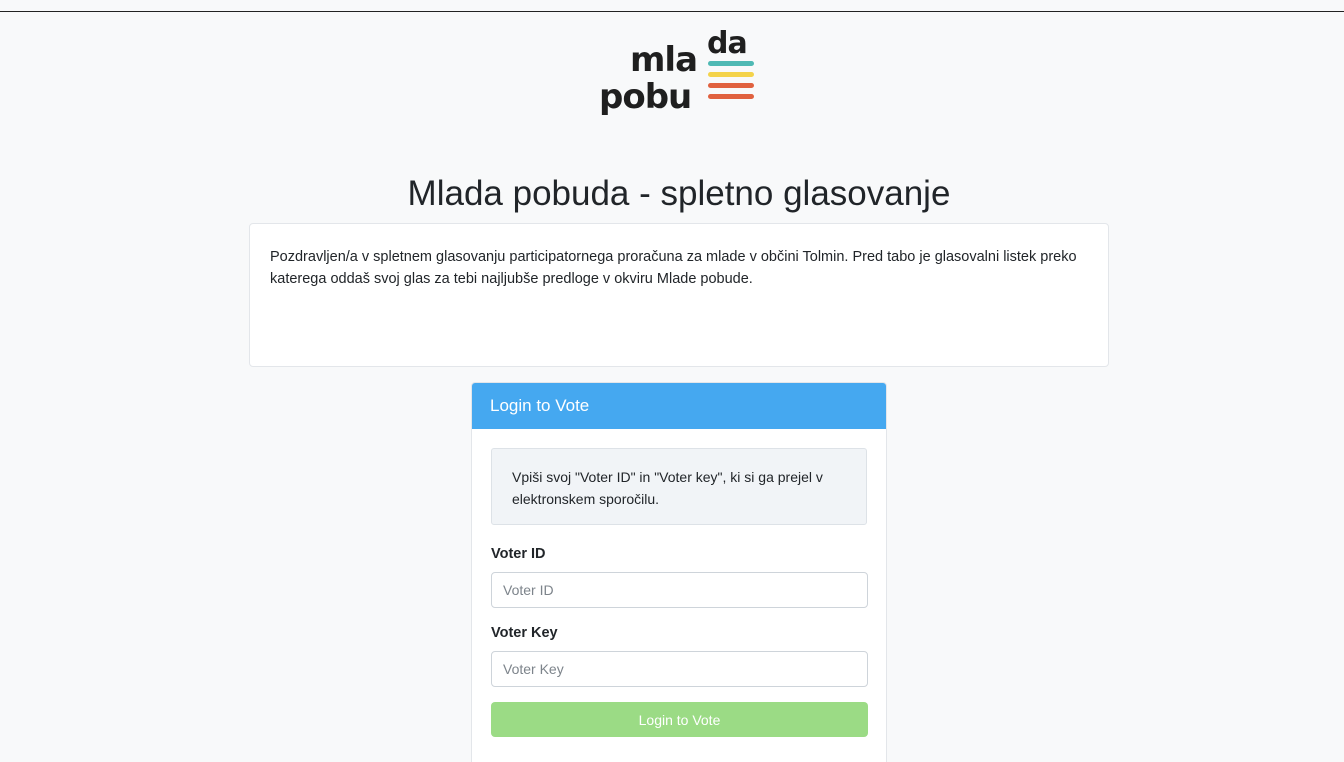  What do you see at coordinates (672, 11) in the screenshot?
I see `top-divider` at bounding box center [672, 11].